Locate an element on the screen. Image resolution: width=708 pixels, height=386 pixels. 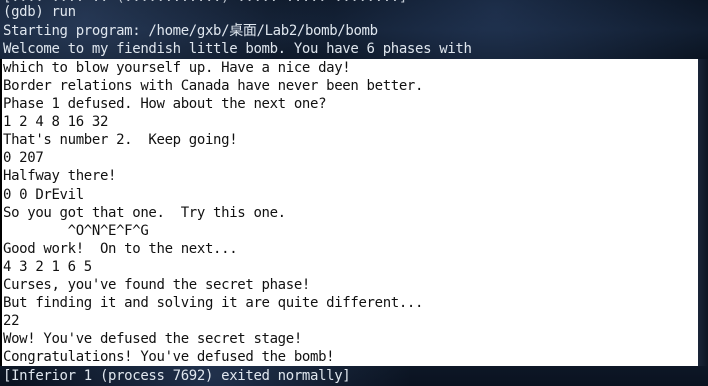
terminal-line: ^O^N^E^F^G is located at coordinates (76, 231).